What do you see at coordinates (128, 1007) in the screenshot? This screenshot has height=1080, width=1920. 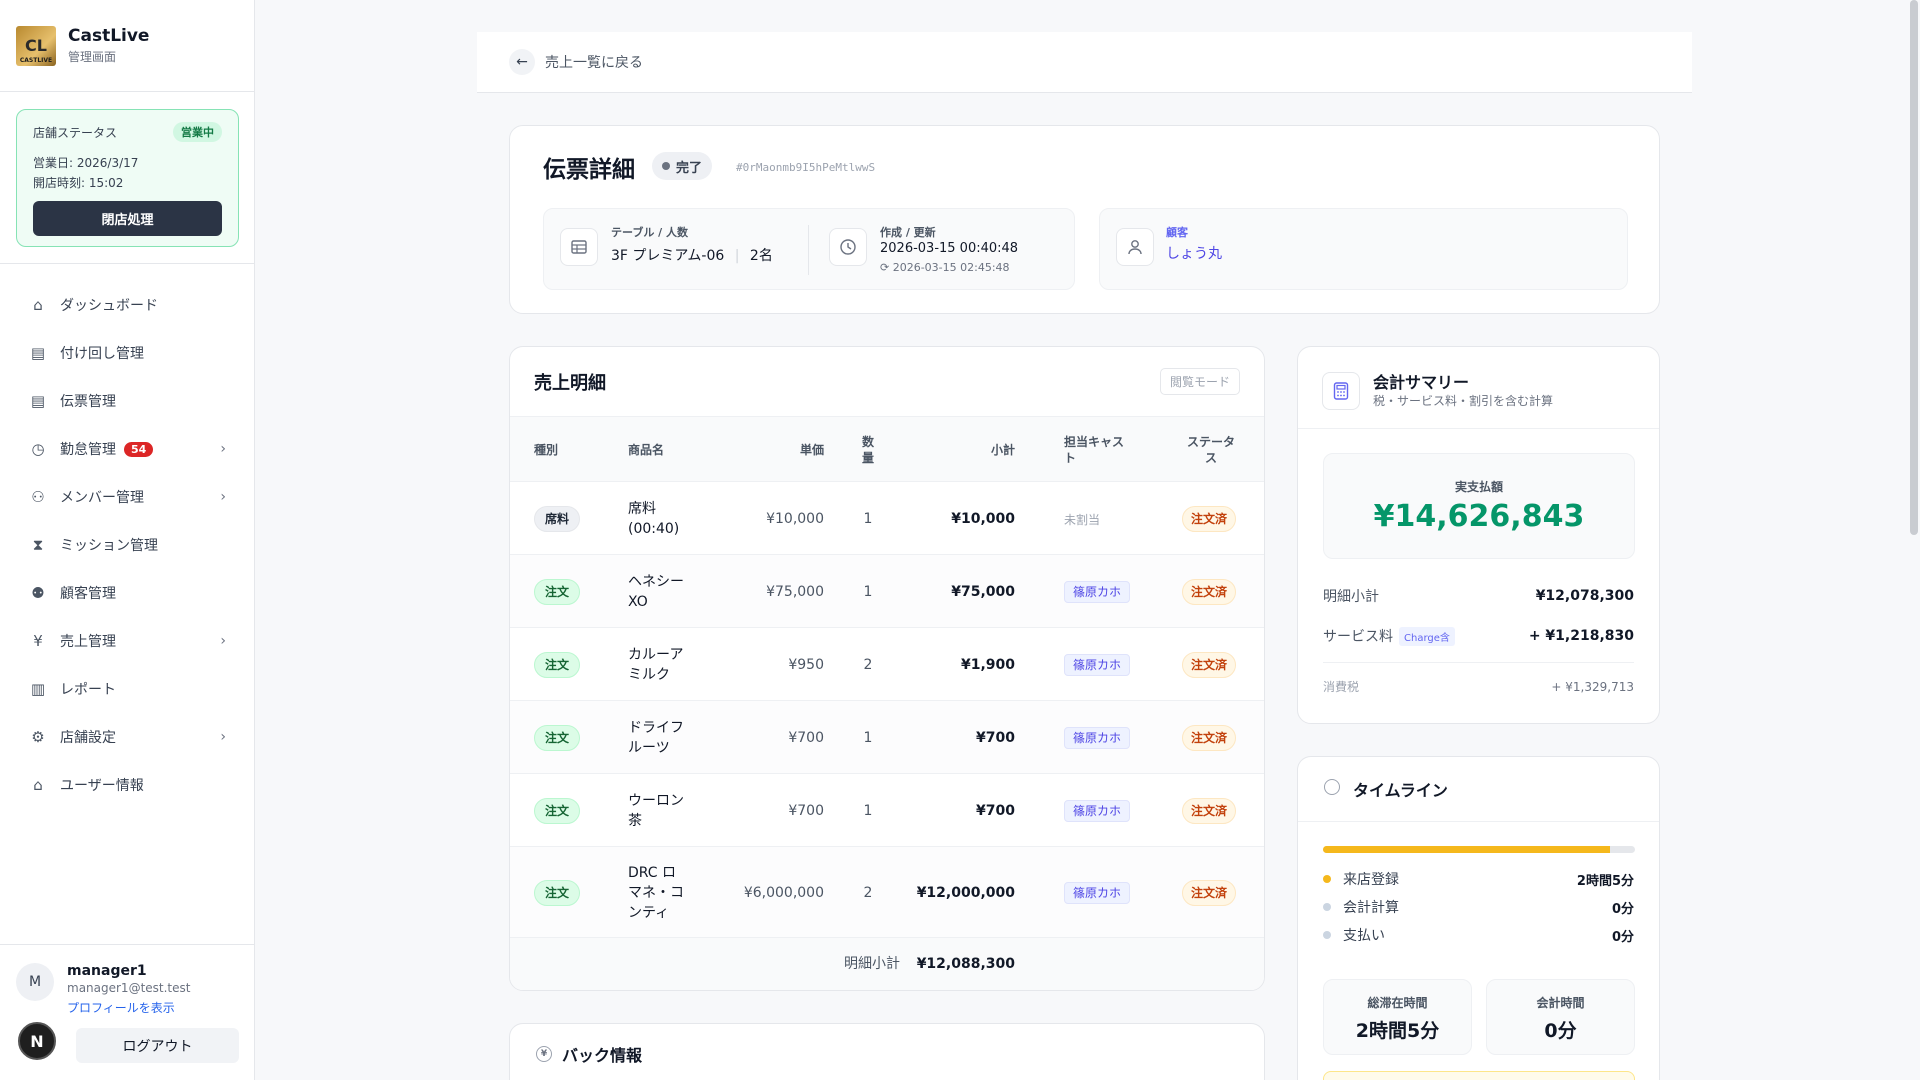 I see `profile-link: プロフィールを表示` at bounding box center [128, 1007].